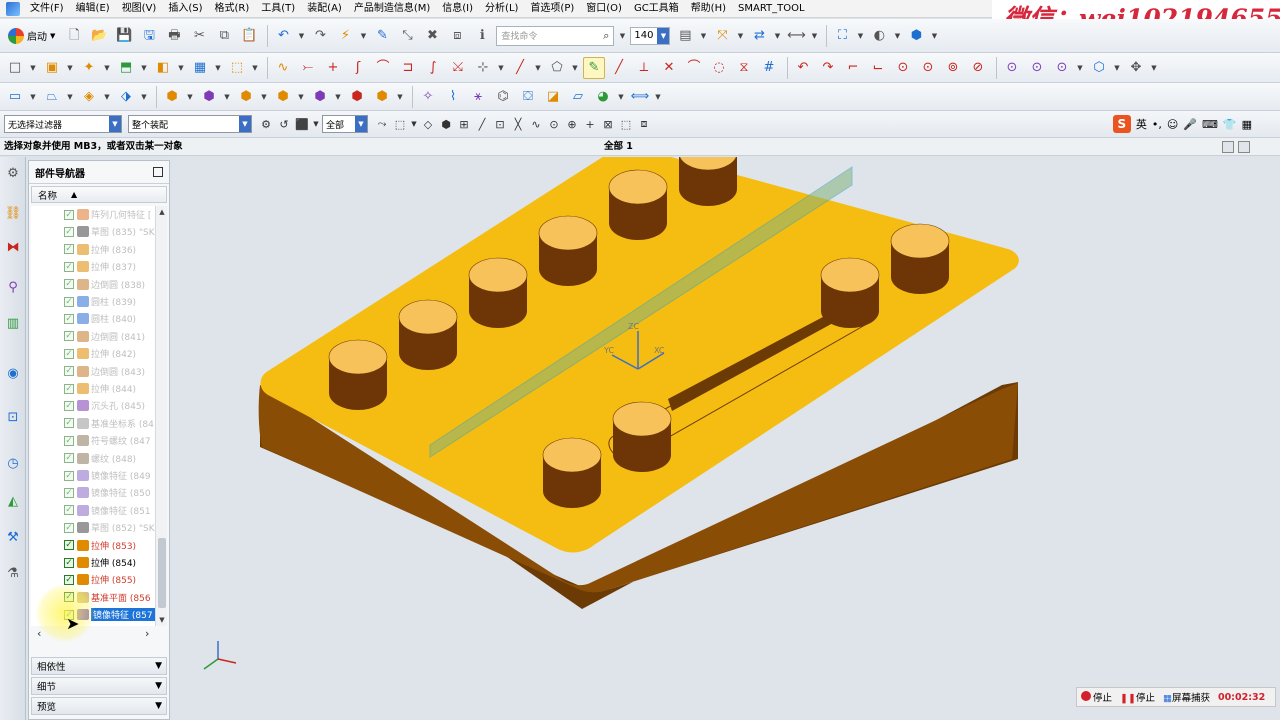 This screenshot has height=720, width=1280. Describe the element at coordinates (978, 68) in the screenshot. I see `circle4-icon: ⊘` at that location.